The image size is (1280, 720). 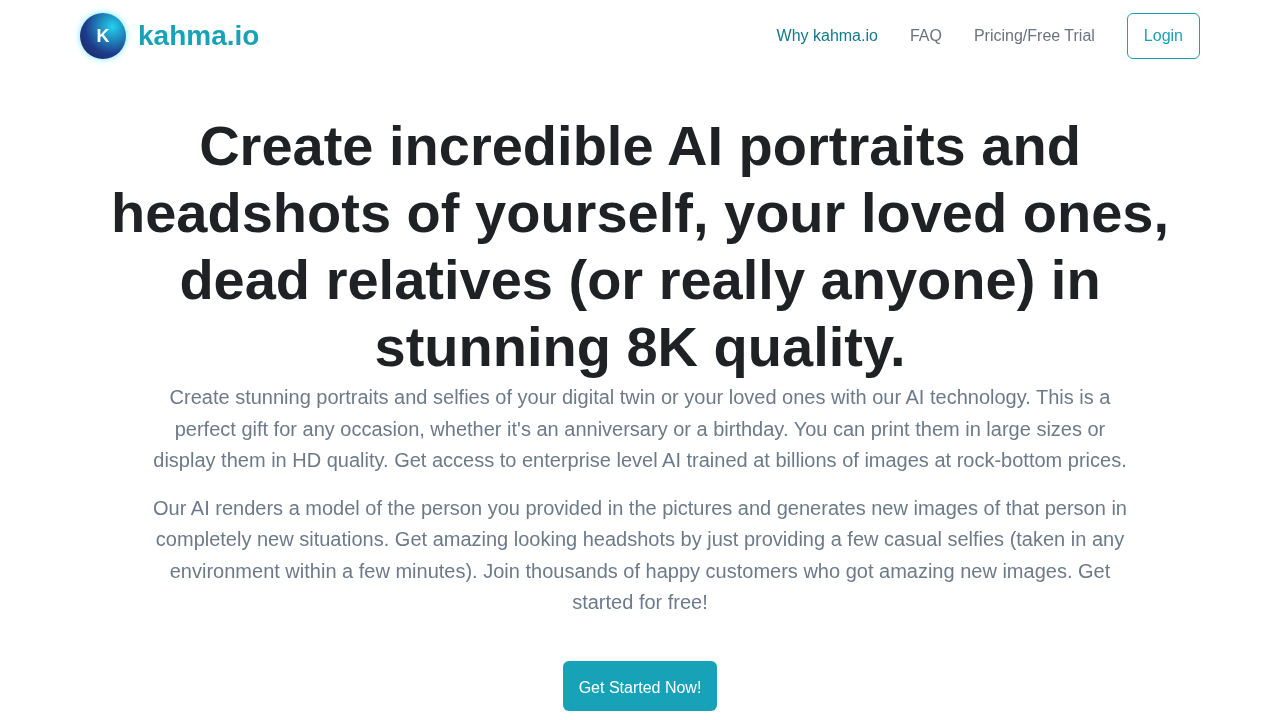 I want to click on hero-paragraph: Create stunning portraits and selfies of your digital twin or your loved ones with our AI technology. This is a perfect gift for any occasion, whether it's an anniversary or a birthday. You can print them in large sizes or display them in HD quality. Get access to enterprise level AI trained at billions of images at rock-bottom prices., so click(x=640, y=429).